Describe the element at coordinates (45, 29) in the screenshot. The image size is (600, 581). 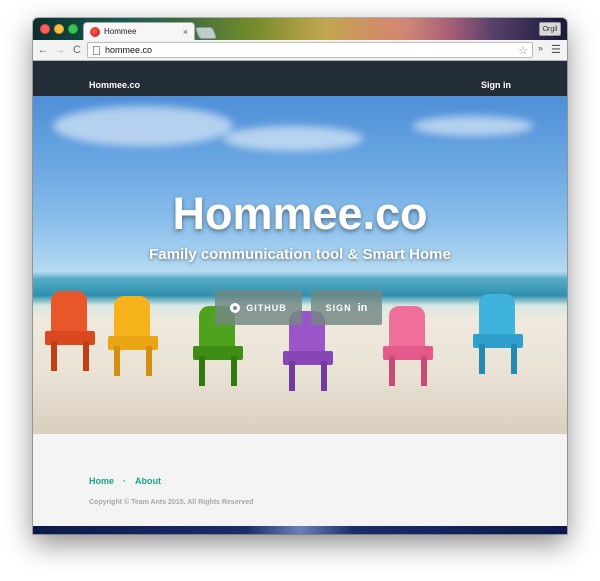
I see `close-window-icon` at that location.